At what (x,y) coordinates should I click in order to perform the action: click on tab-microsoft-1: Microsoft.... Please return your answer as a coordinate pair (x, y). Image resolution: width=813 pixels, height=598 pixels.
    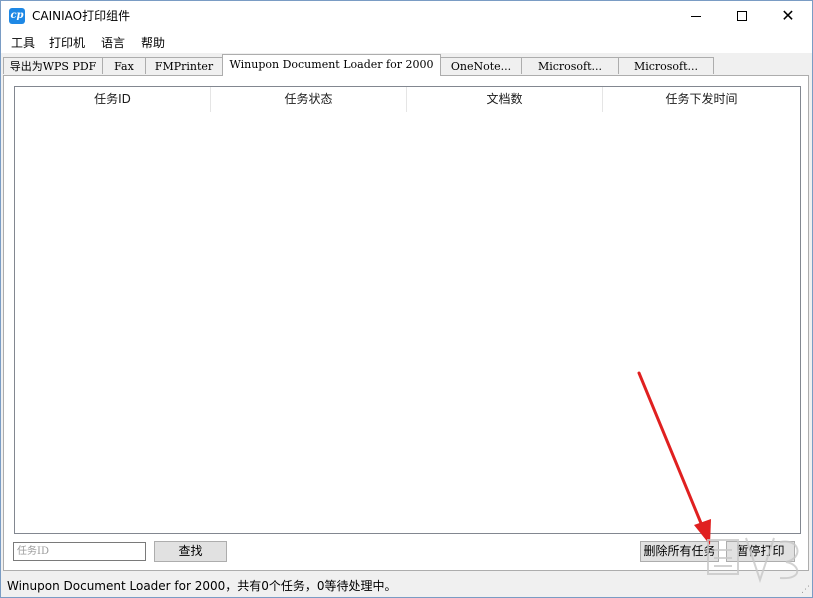
    Looking at the image, I should click on (570, 65).